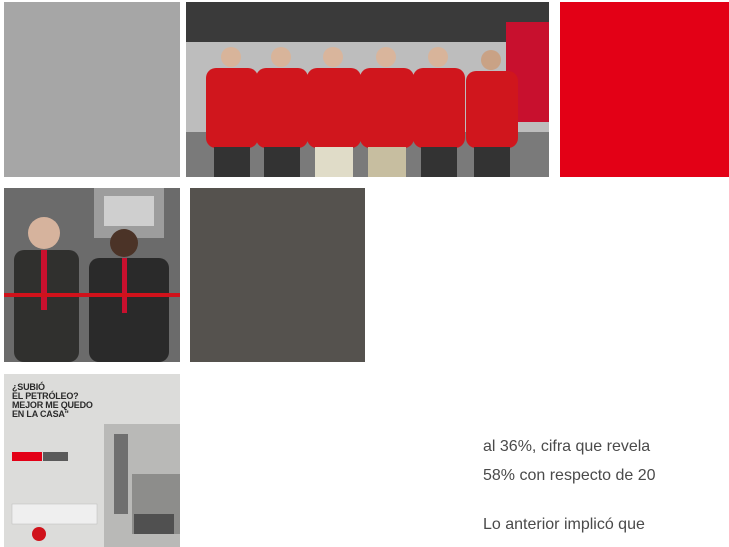  What do you see at coordinates (40, 414) in the screenshot?
I see `poster-headline-line: EN LA CASA"` at bounding box center [40, 414].